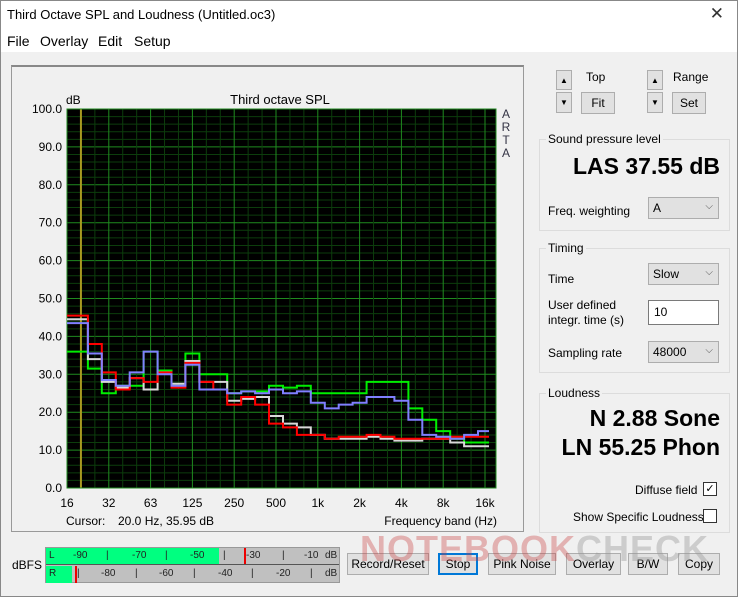 The image size is (738, 597). I want to click on spl-value: LAS 37.55 dB, so click(646, 166).